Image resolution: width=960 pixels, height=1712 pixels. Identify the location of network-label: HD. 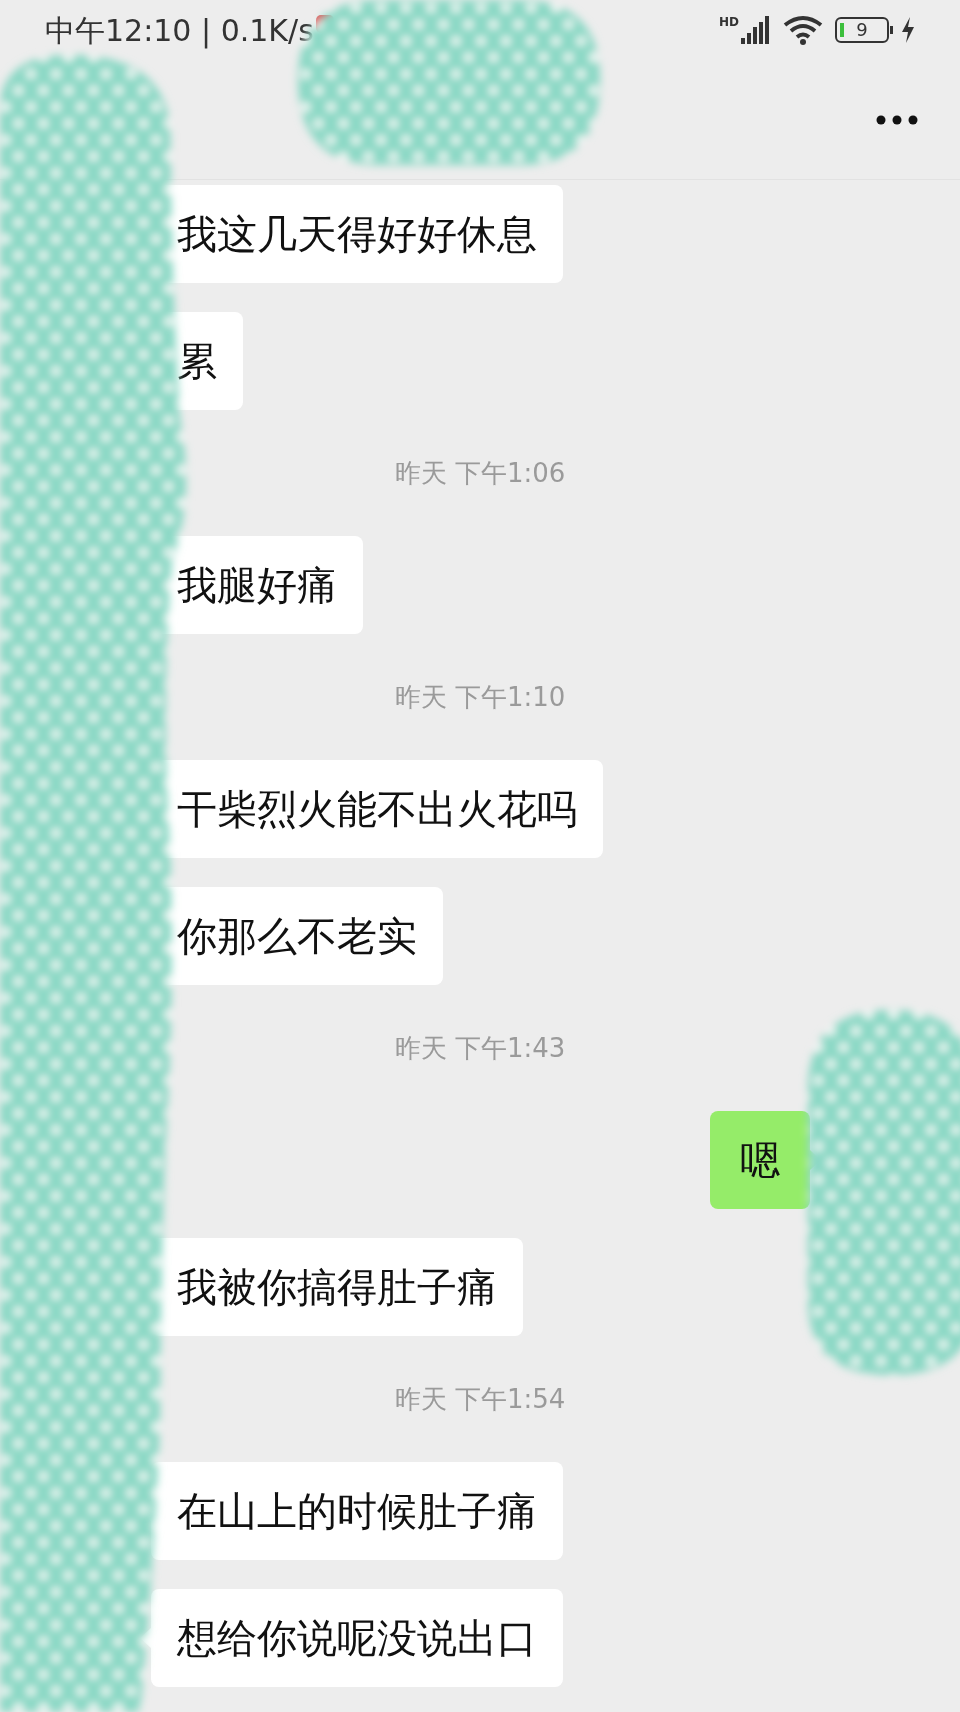
(729, 22).